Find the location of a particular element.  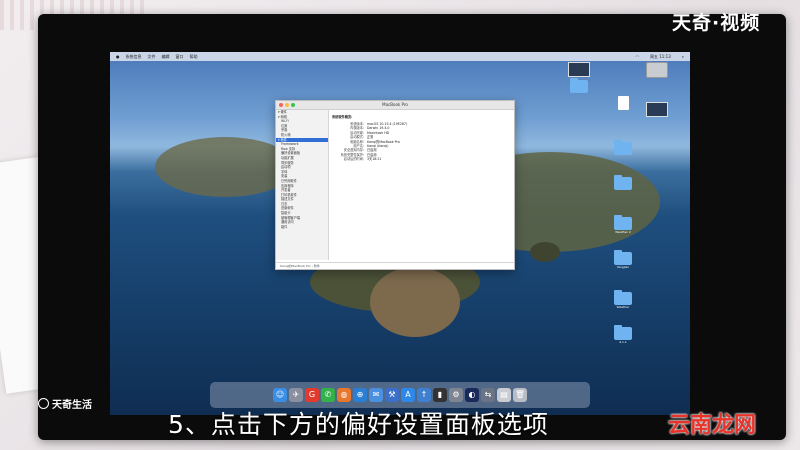

close-icon is located at coordinates (281, 105).